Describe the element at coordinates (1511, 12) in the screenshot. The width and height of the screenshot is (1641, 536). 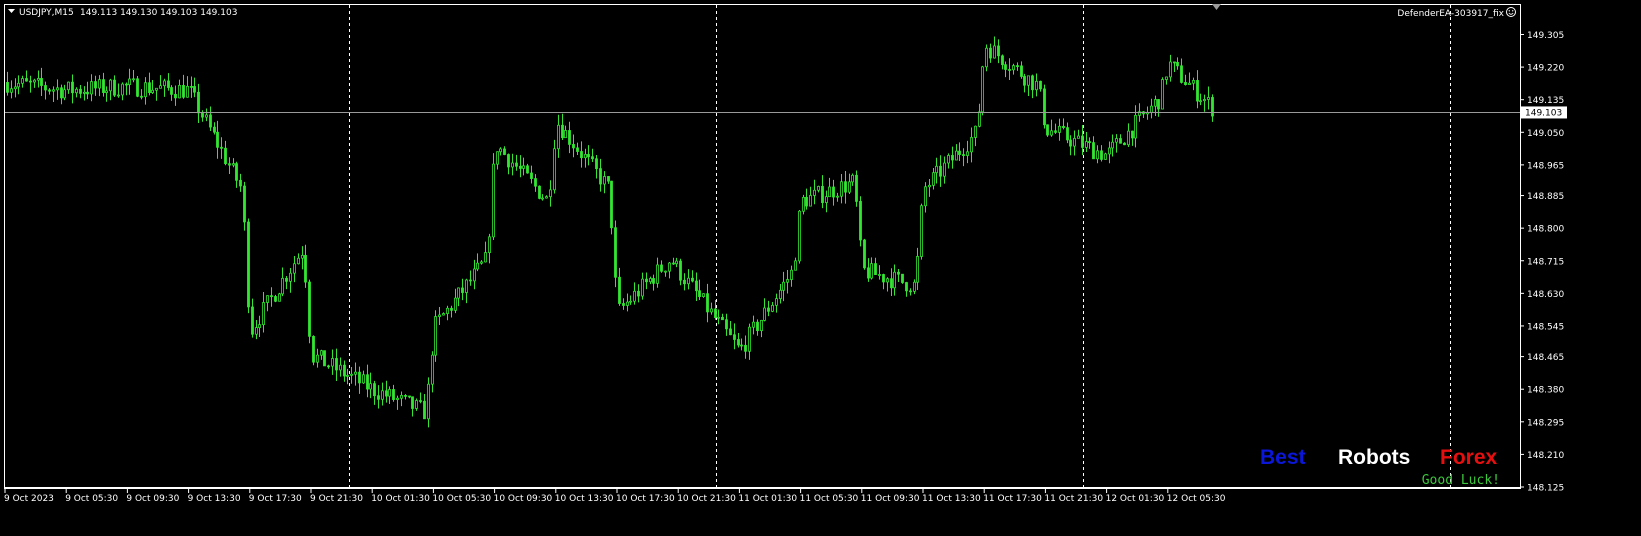
I see `smiley-icon` at that location.